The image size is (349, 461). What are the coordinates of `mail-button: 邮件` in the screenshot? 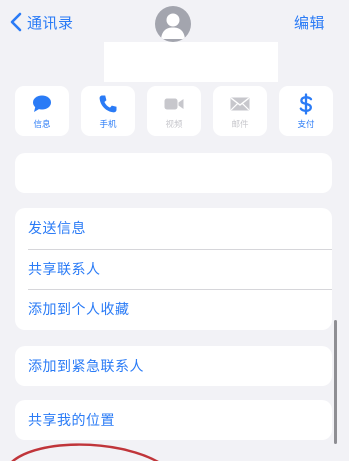 It's located at (240, 111).